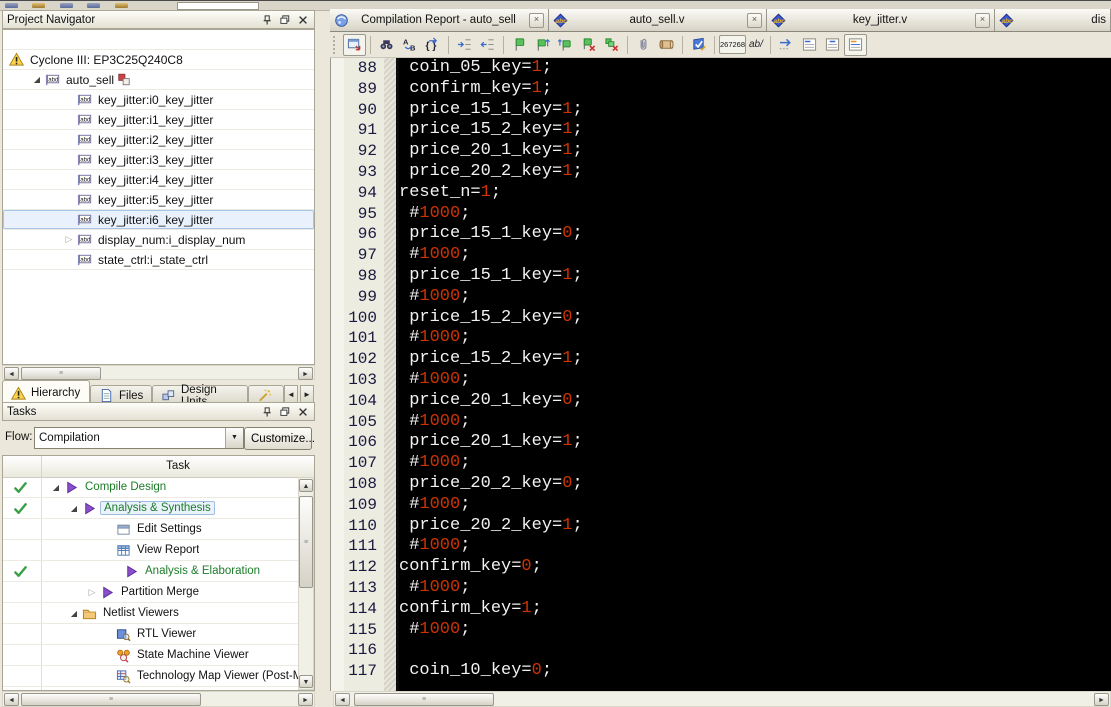 This screenshot has width=1111, height=707. I want to click on task-row: Technology Map Viewer (Post-Ma, so click(150, 676).